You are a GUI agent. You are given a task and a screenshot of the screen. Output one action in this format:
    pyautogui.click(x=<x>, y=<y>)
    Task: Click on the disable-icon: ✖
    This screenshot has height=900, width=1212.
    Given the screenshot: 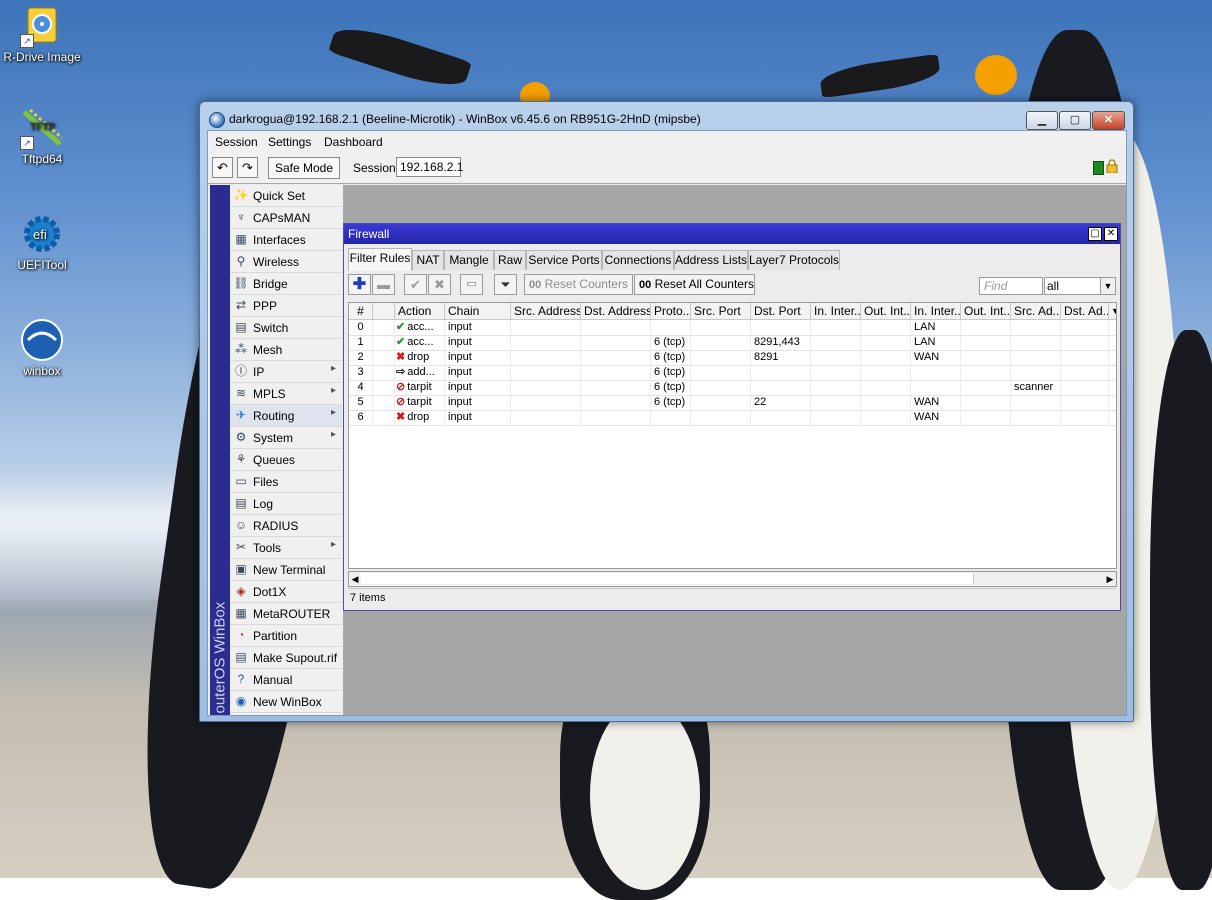 What is the action you would take?
    pyautogui.click(x=439, y=284)
    